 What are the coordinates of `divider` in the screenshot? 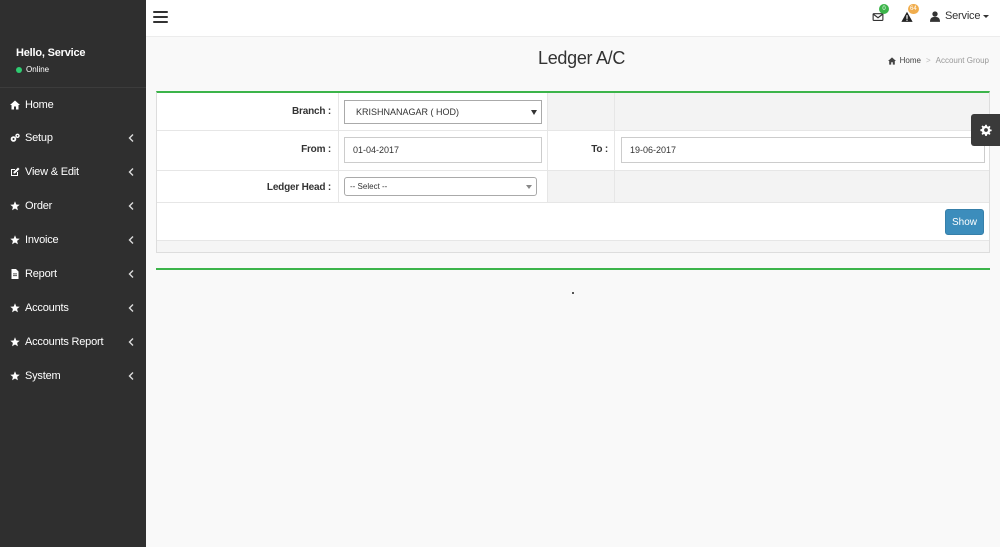 It's located at (573, 269).